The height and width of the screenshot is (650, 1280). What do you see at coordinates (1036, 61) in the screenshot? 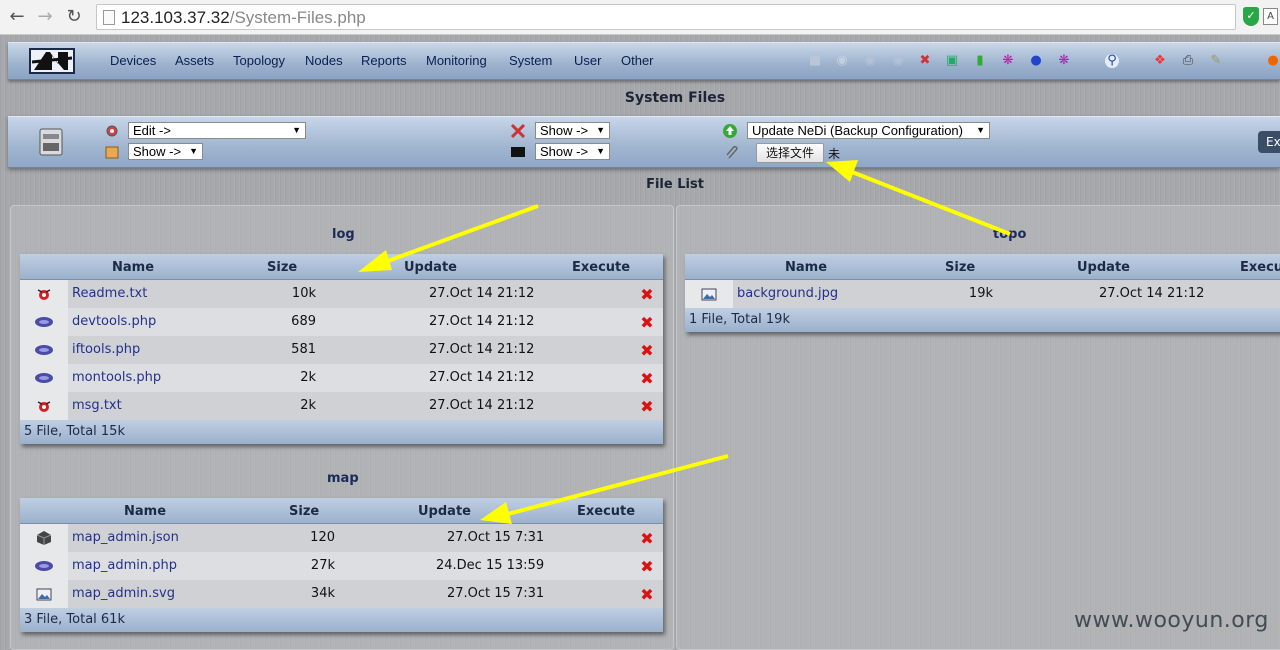
I see `chat-icon: ●` at bounding box center [1036, 61].